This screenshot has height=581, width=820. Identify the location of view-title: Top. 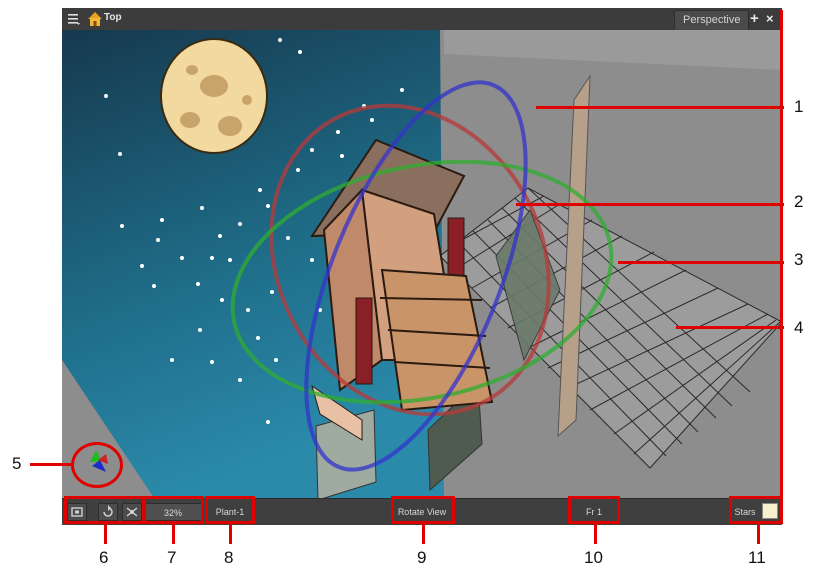
(113, 17).